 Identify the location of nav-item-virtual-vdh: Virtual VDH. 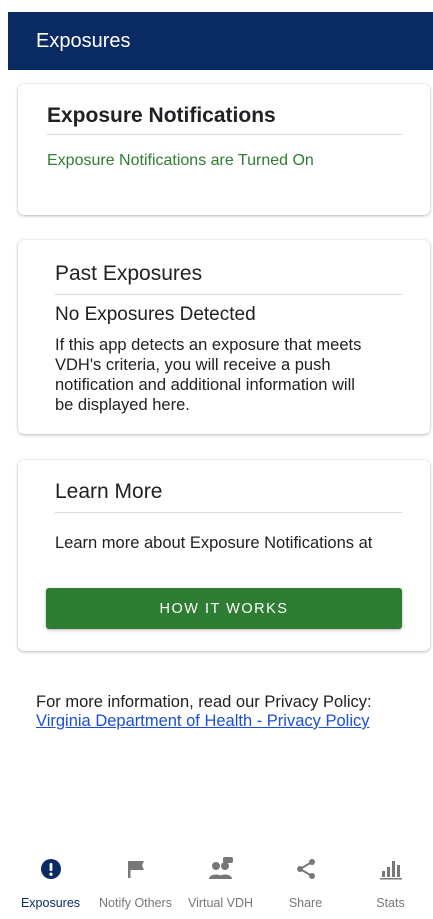
(220, 882).